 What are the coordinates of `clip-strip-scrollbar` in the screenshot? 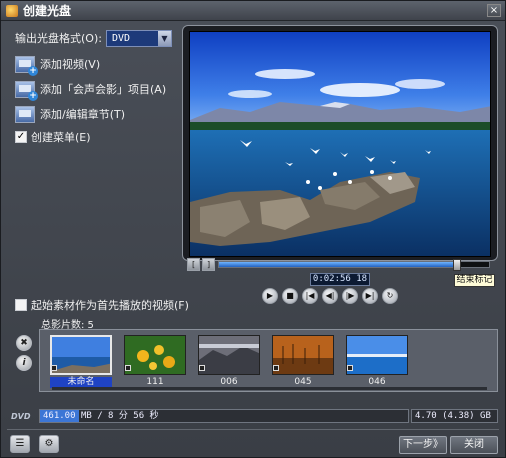 It's located at (269, 388).